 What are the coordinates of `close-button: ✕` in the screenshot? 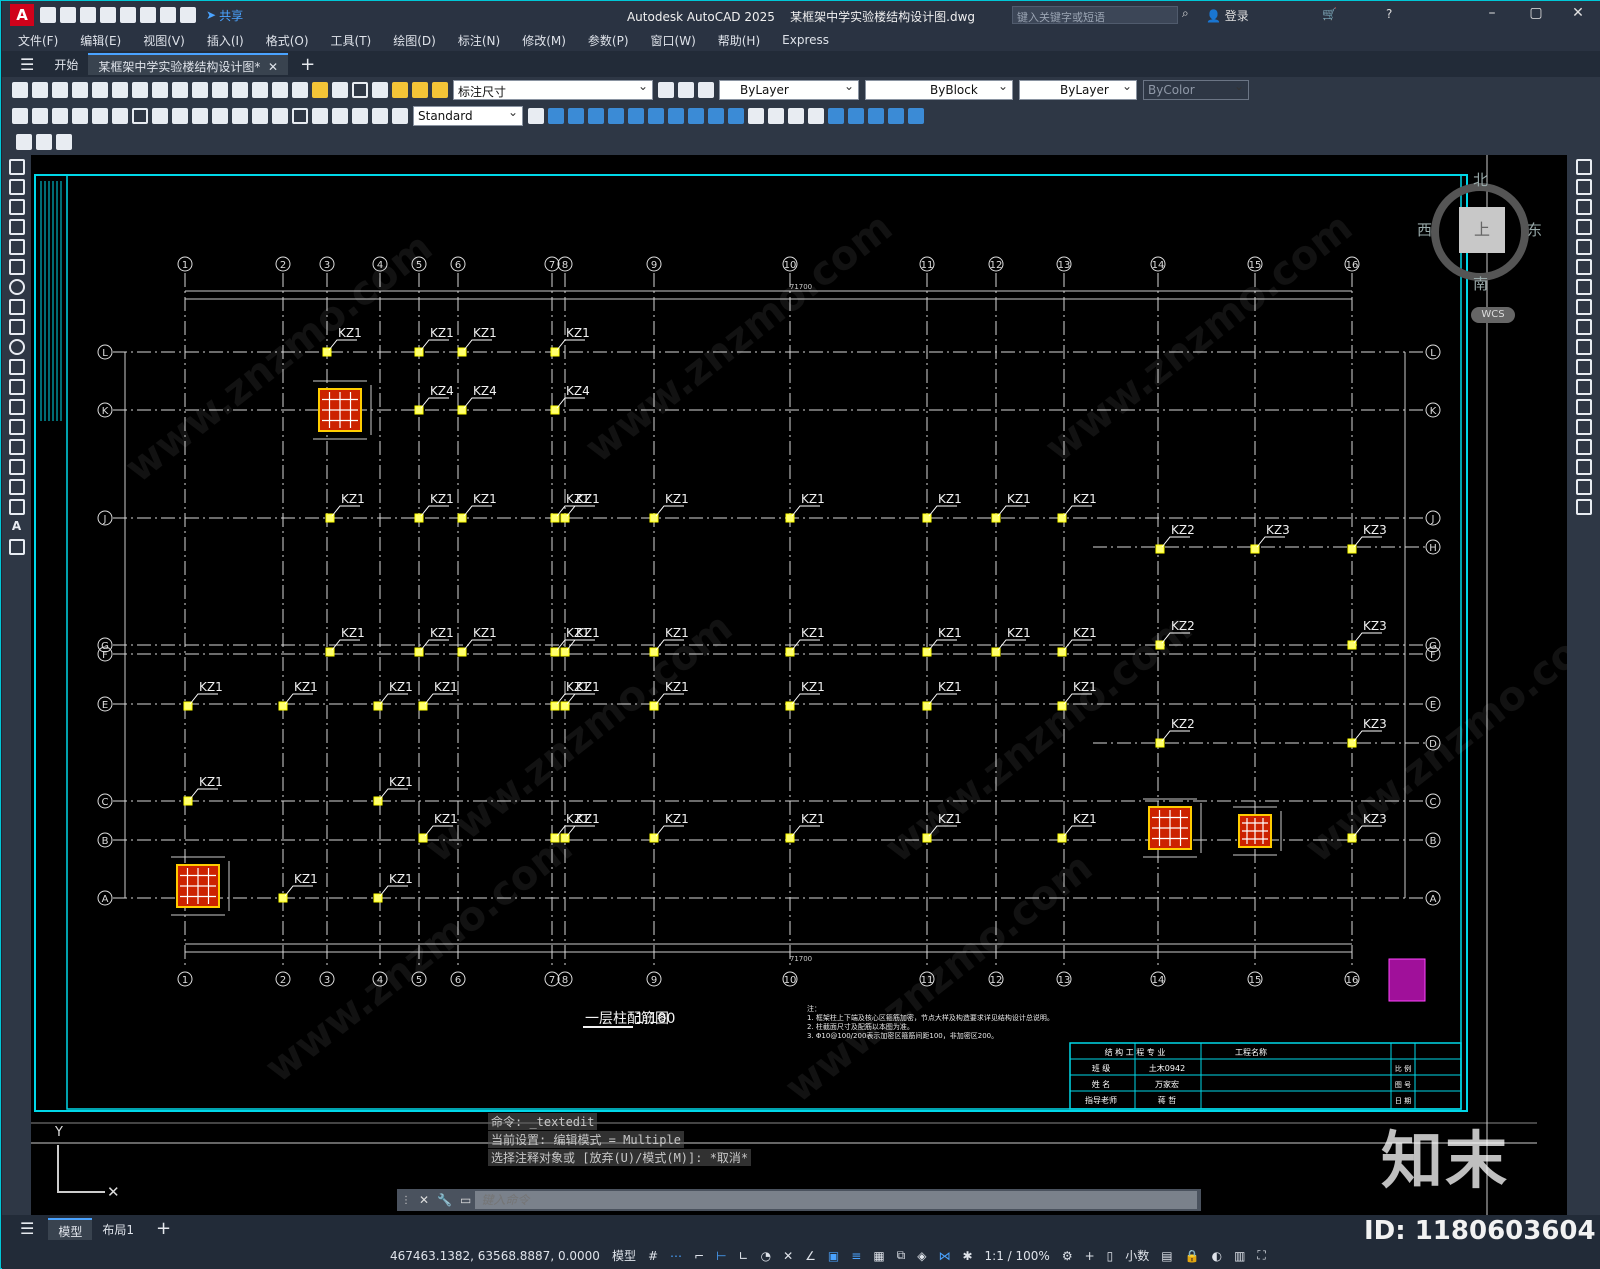 It's located at (1578, 15).